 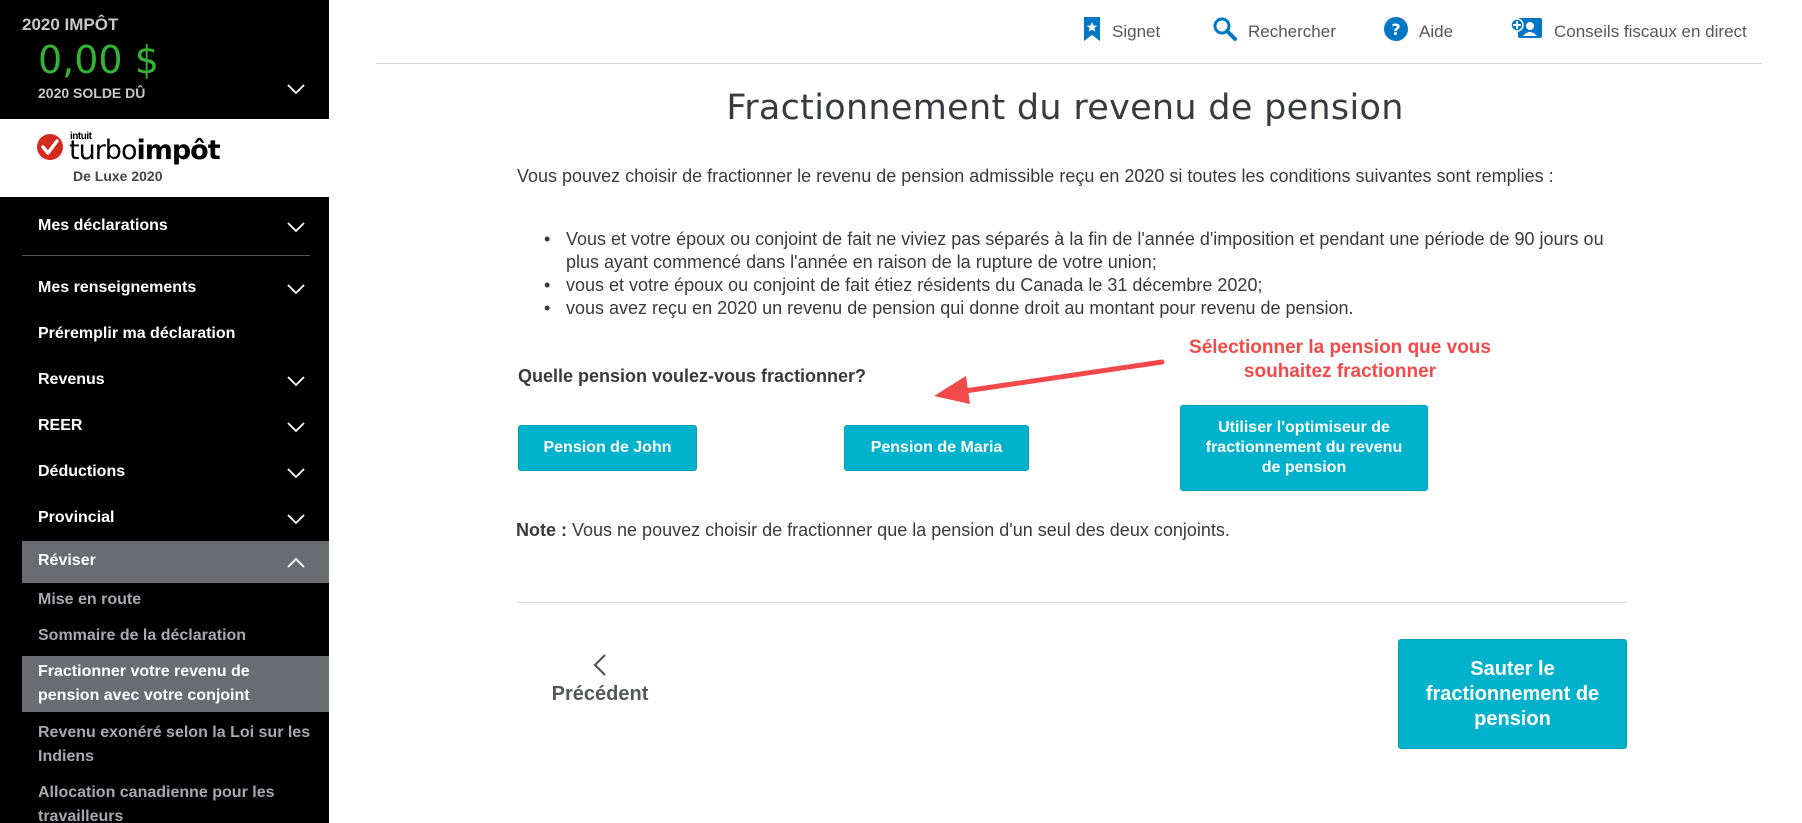 I want to click on search-icon, so click(x=1230, y=31).